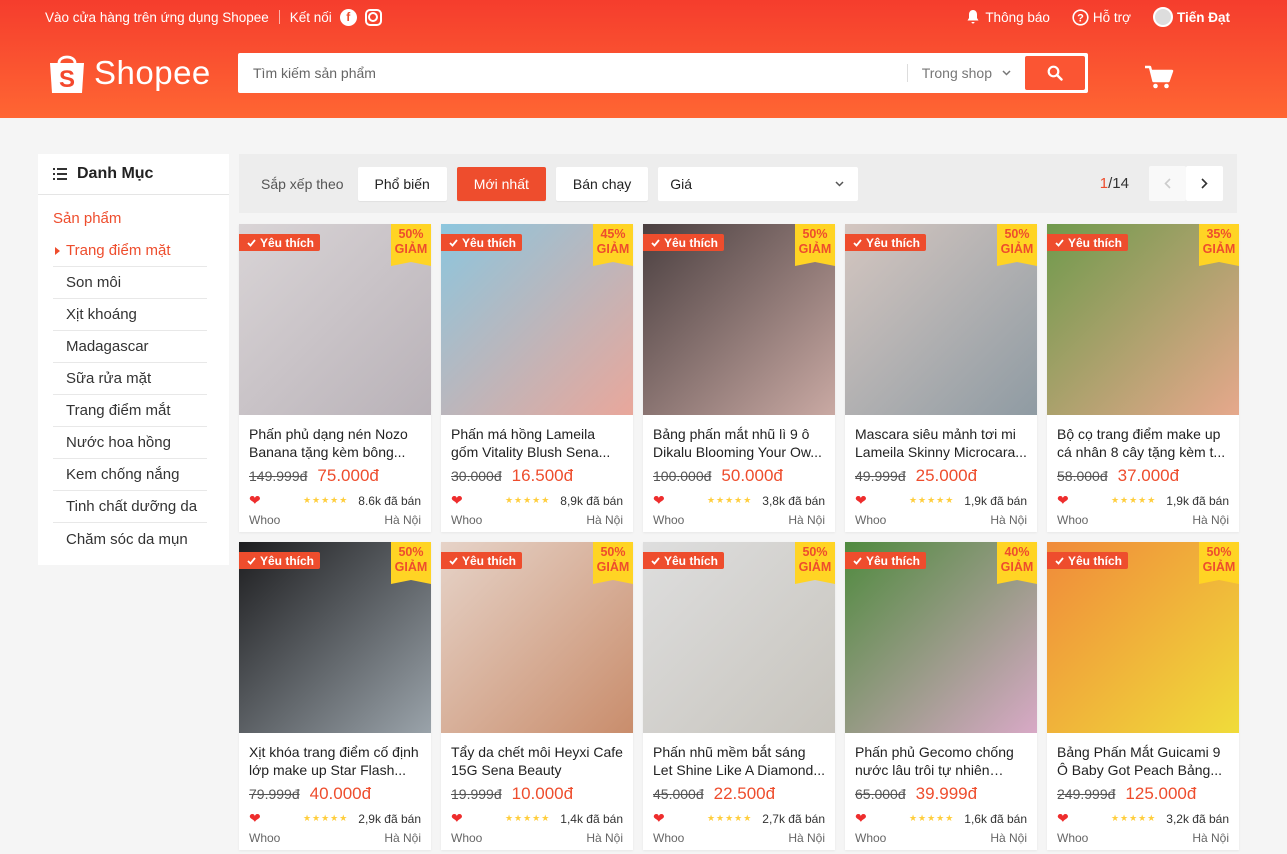 This screenshot has height=854, width=1287. What do you see at coordinates (537, 319) in the screenshot?
I see `product-image: Yêu thích 45% GIẢM` at bounding box center [537, 319].